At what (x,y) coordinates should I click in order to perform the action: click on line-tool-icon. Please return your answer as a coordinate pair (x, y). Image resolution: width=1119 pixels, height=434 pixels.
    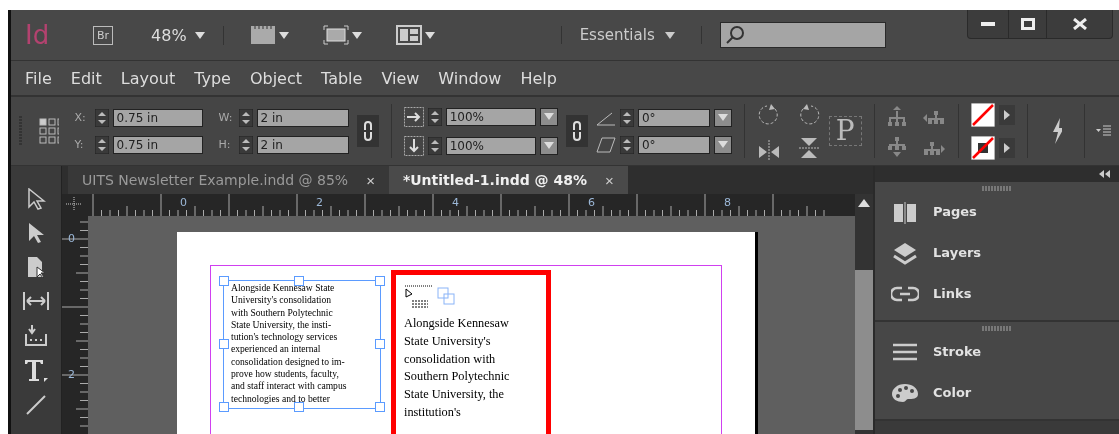
    Looking at the image, I should click on (36, 405).